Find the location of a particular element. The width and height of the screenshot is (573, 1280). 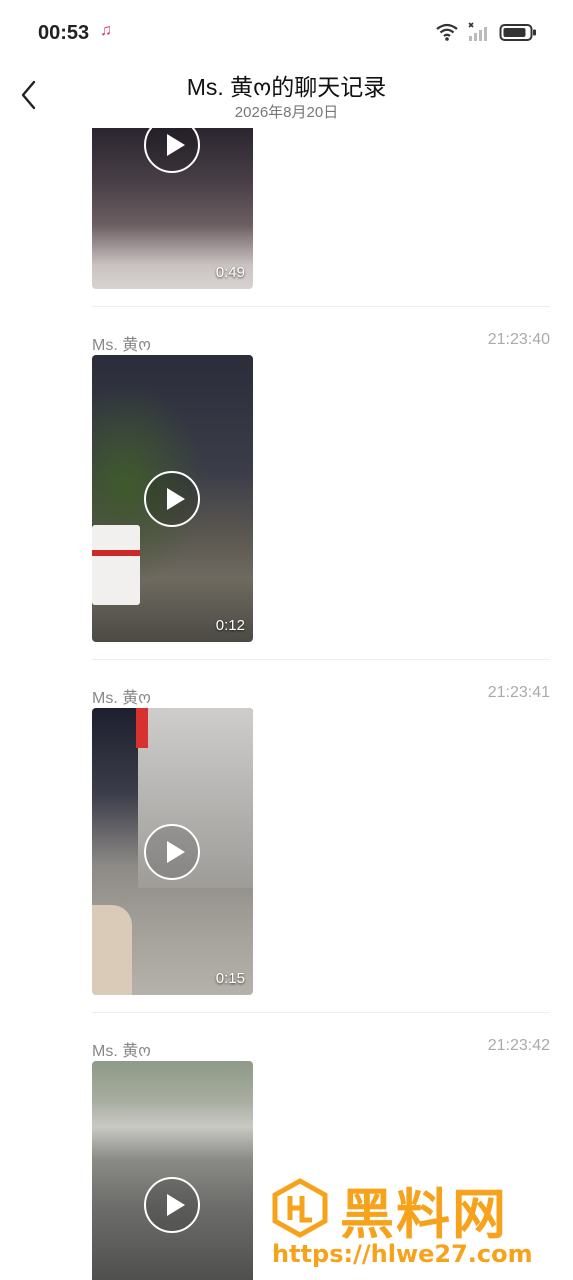

watermark-url: https://hlwe27.com is located at coordinates (402, 1254).